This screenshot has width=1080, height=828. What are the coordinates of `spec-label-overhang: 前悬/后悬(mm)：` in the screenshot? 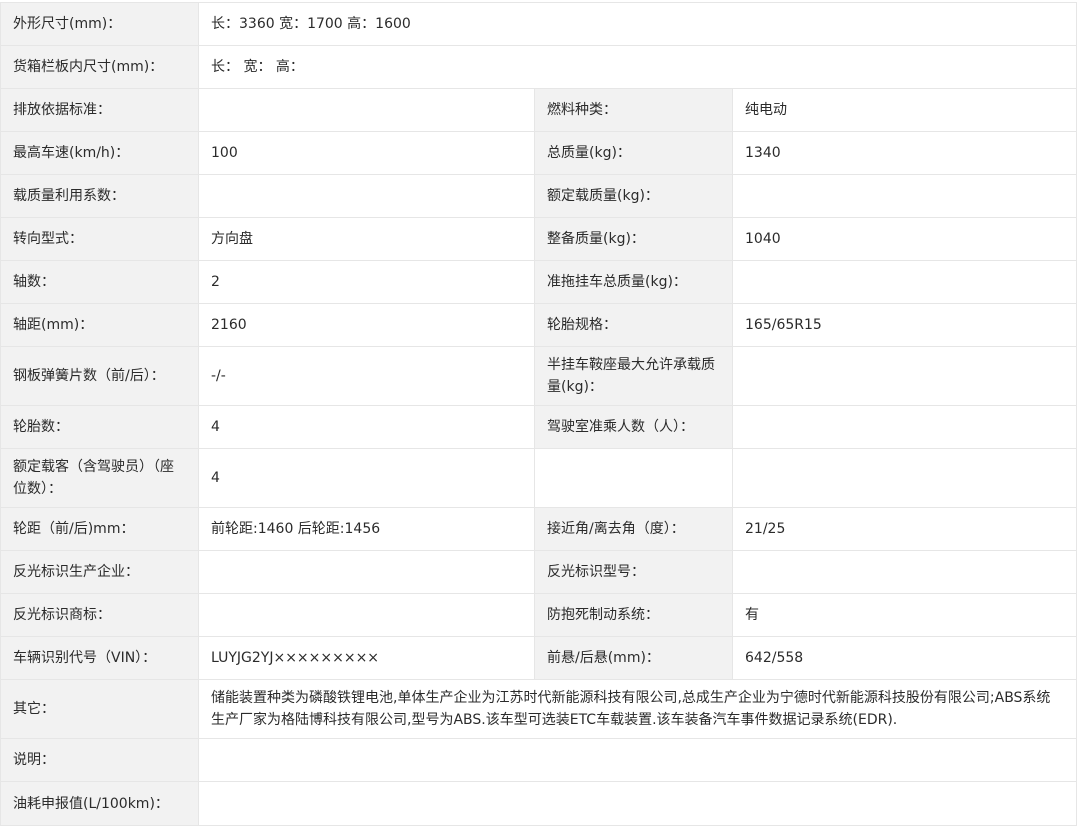 It's located at (633, 658).